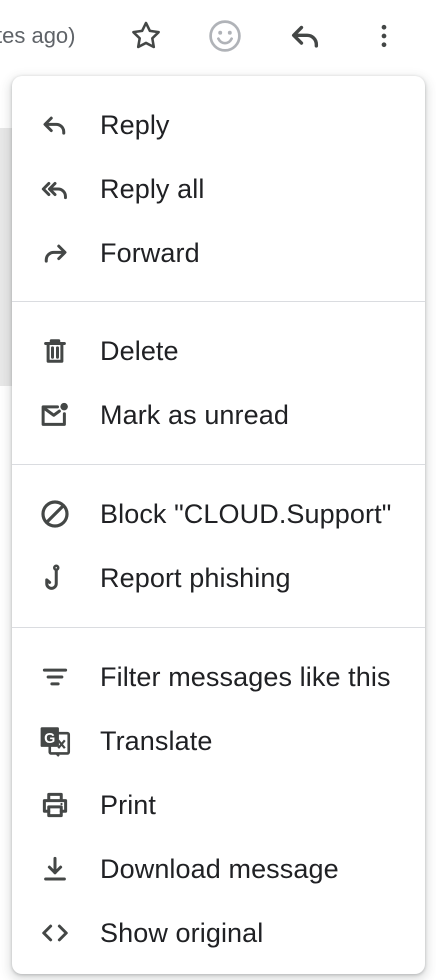 The height and width of the screenshot is (980, 436). I want to click on menu-item-mark-unread: Mark as unread, so click(218, 415).